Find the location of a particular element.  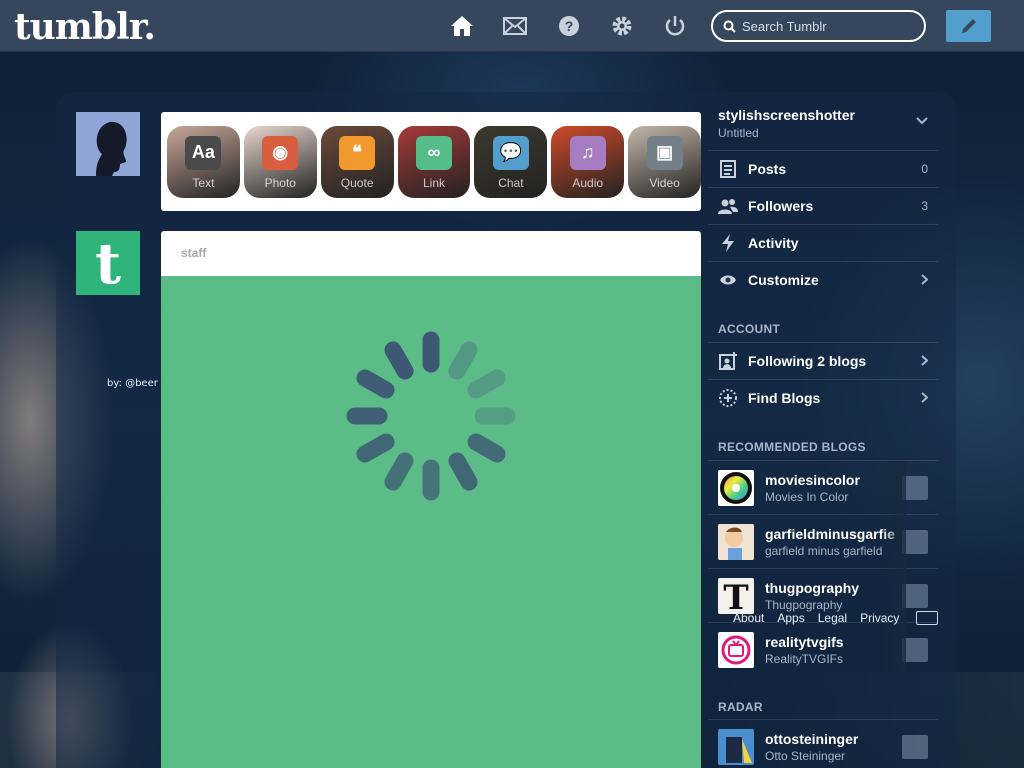

post-type-label: Link is located at coordinates (434, 182).